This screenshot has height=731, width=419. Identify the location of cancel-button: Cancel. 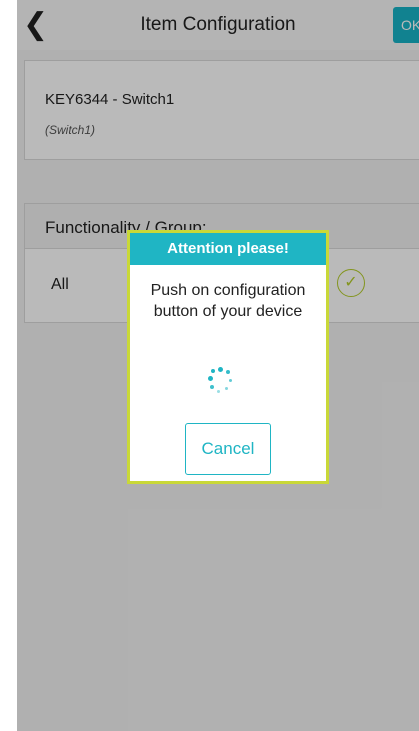
(228, 449).